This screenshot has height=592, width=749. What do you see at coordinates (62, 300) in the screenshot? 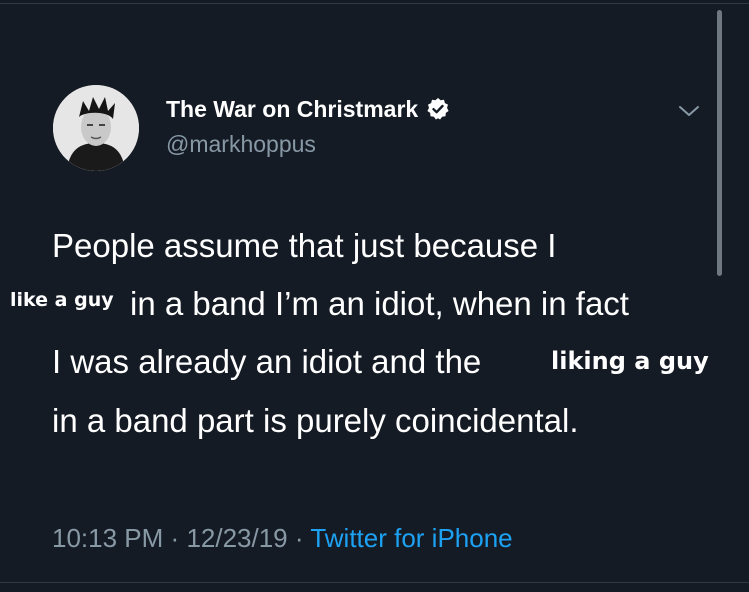
I see `overlay-caption-like-a-guy: like a guy` at bounding box center [62, 300].